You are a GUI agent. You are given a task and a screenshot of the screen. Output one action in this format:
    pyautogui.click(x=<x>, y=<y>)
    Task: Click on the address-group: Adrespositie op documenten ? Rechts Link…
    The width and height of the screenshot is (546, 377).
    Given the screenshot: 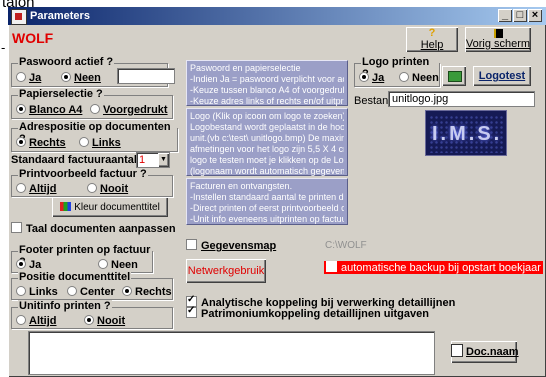 What is the action you would take?
    pyautogui.click(x=94, y=136)
    